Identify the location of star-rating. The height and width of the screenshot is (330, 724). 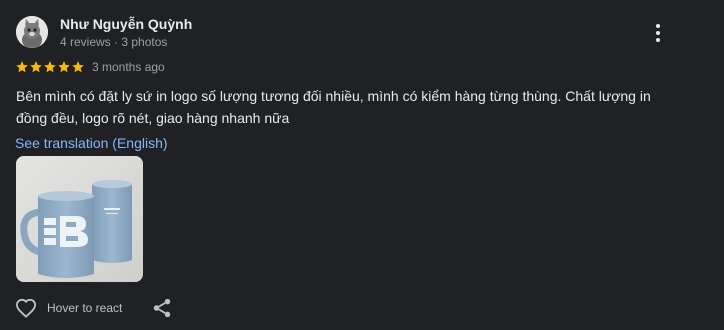
(50, 67).